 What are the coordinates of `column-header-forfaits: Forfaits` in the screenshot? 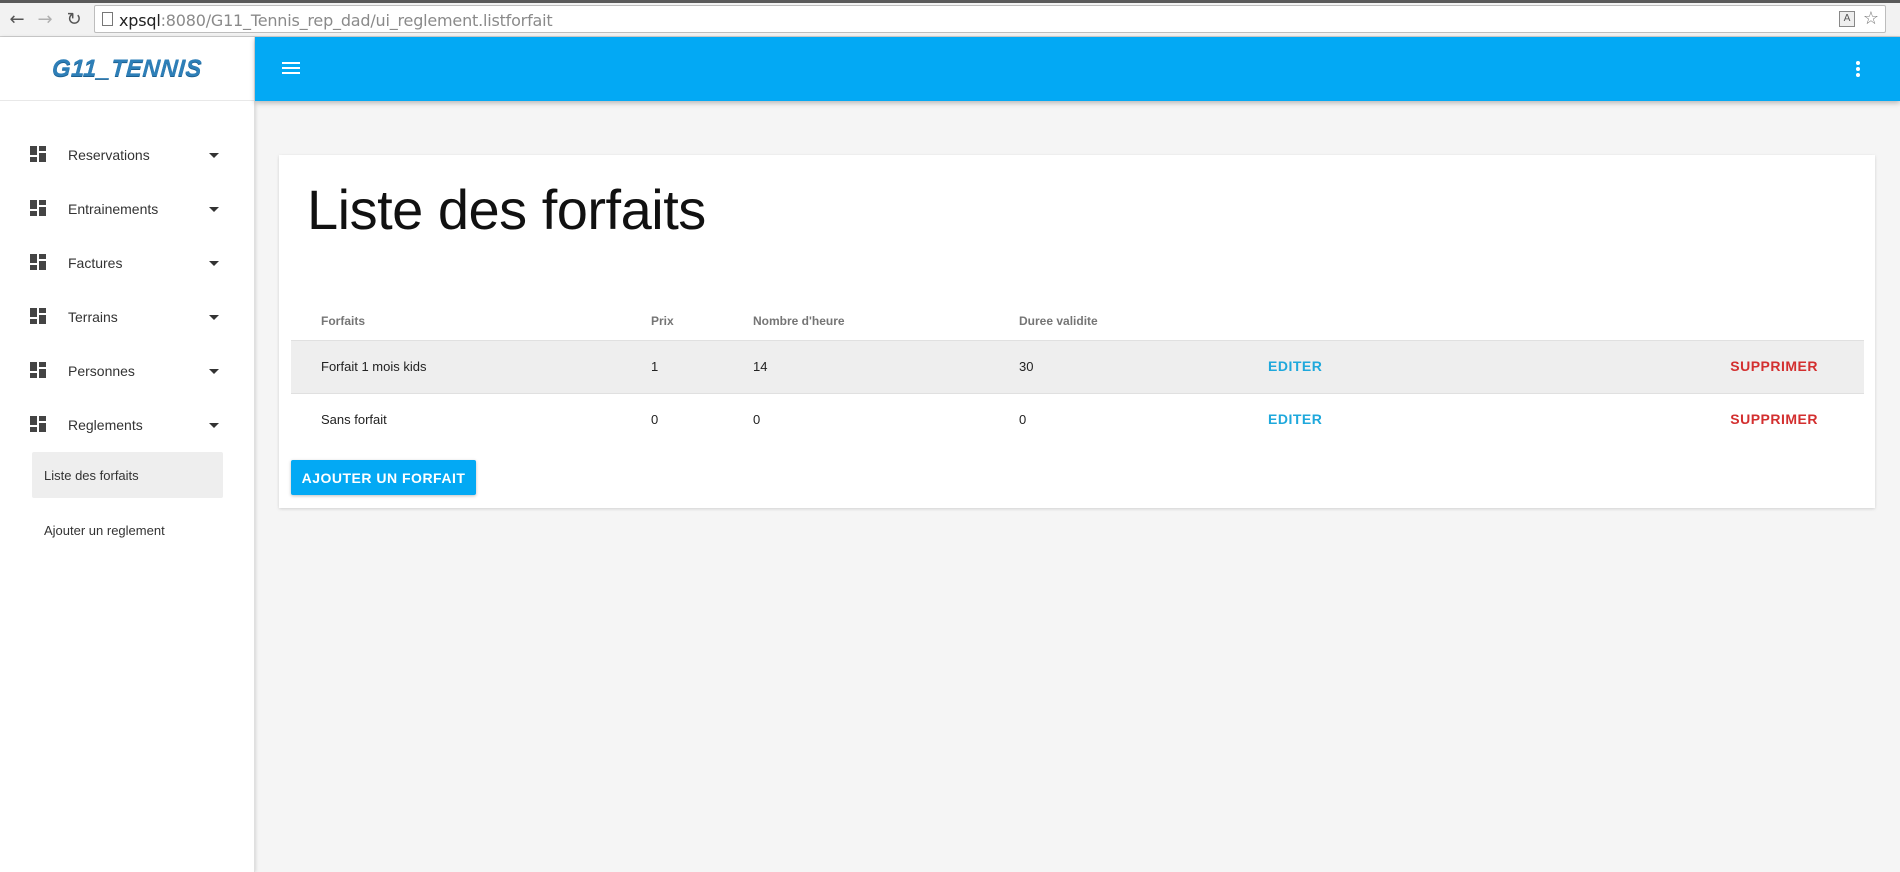 It's located at (343, 321).